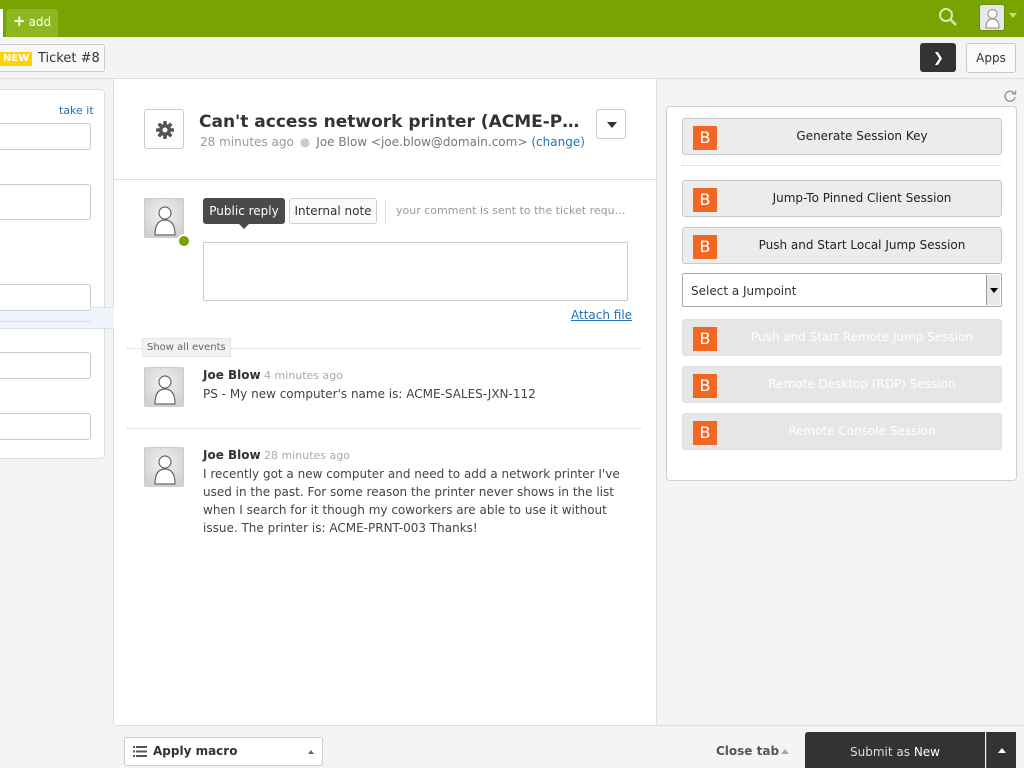 The width and height of the screenshot is (1024, 768). Describe the element at coordinates (63, 402) in the screenshot. I see `ticket-properties-panel: take it` at that location.